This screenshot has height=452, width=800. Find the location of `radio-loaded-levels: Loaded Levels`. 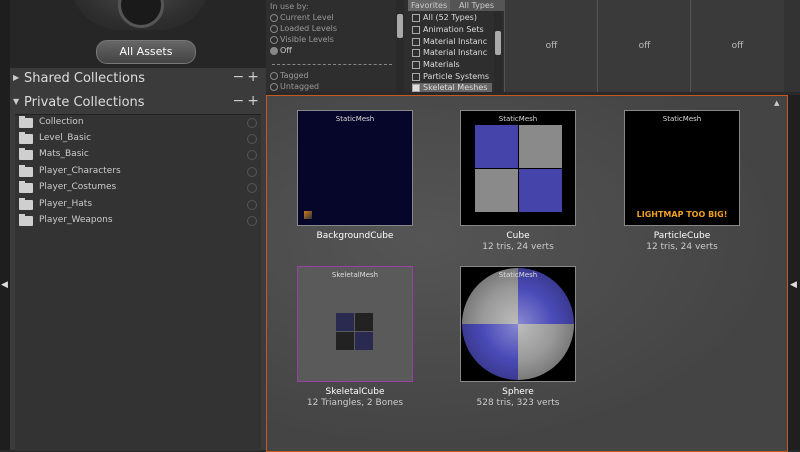

radio-loaded-levels: Loaded Levels is located at coordinates (303, 28).